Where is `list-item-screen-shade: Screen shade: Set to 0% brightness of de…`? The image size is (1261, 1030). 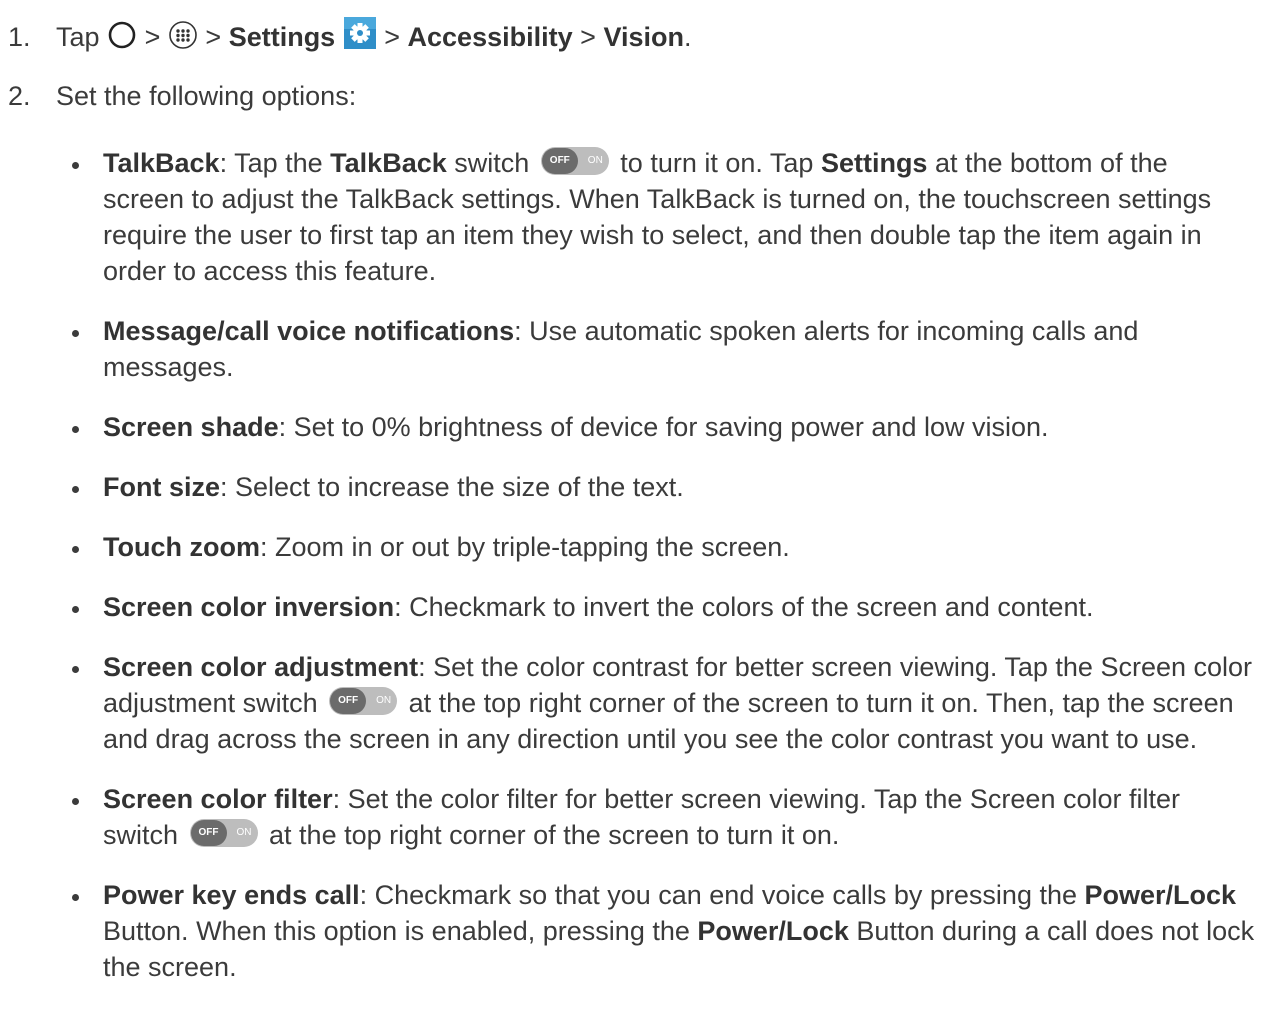
list-item-screen-shade: Screen shade: Set to 0% brightness of de… is located at coordinates (662, 427).